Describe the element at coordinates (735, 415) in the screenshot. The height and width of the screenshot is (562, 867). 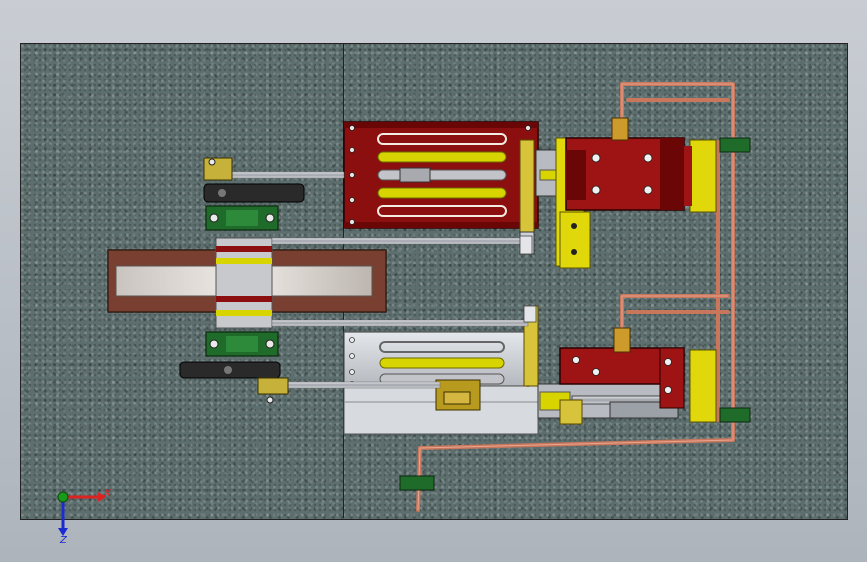
I see `pipe-fitting-mid` at that location.